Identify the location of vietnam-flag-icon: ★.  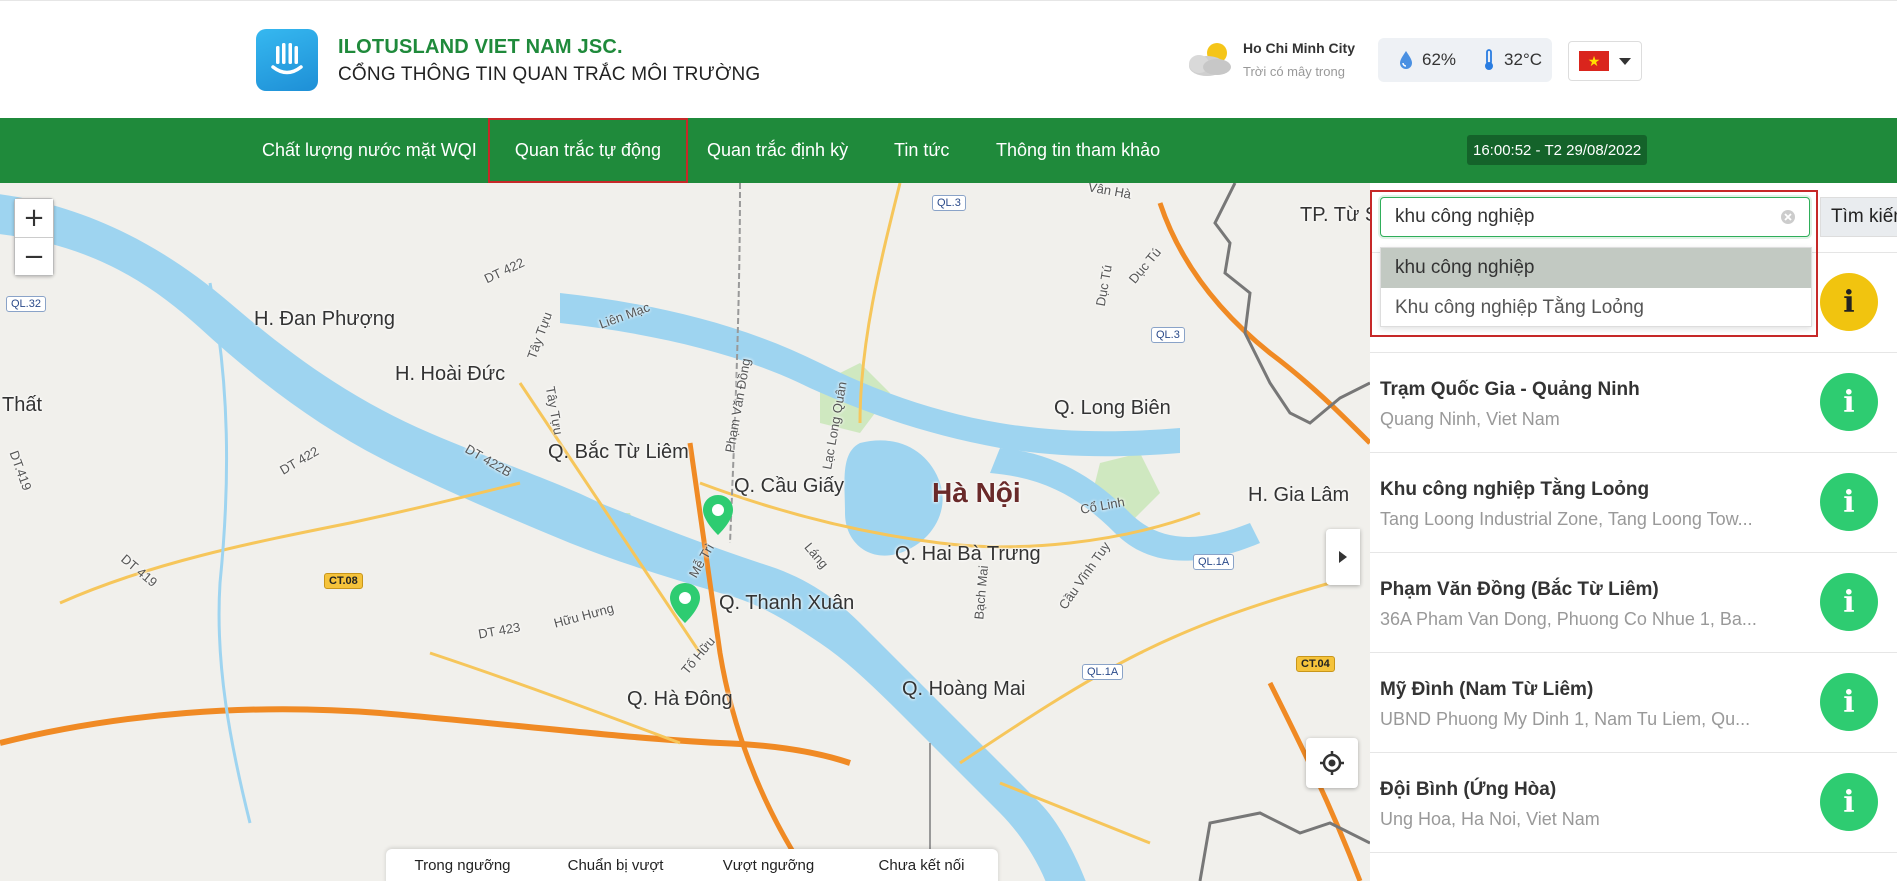
(1594, 61).